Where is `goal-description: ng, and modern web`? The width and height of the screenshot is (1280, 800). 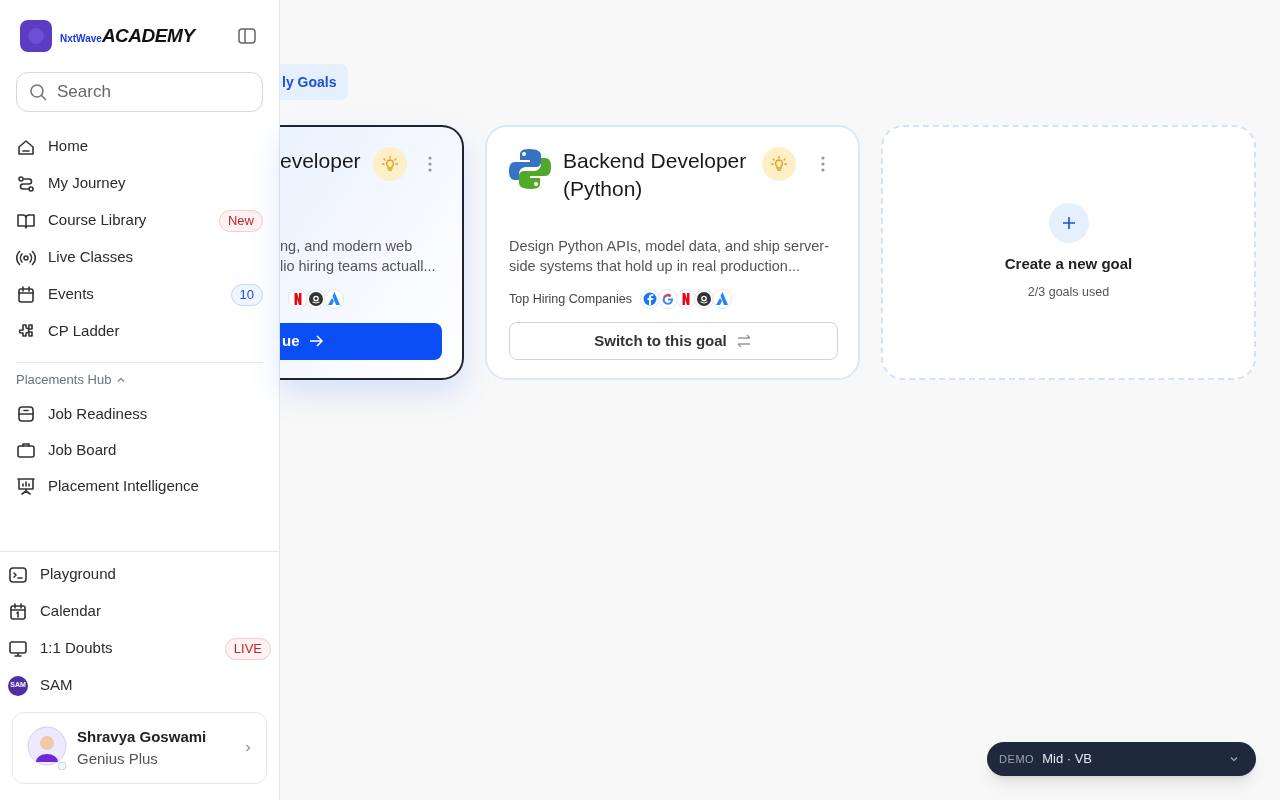 goal-description: ng, and modern web is located at coordinates (347, 246).